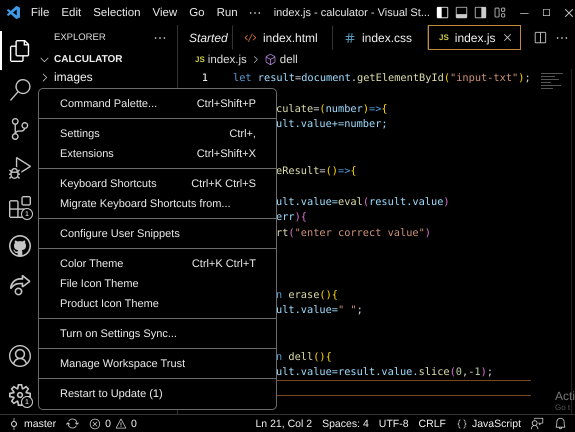 The width and height of the screenshot is (575, 432). What do you see at coordinates (432, 424) in the screenshot?
I see `line-ending: CRLF` at bounding box center [432, 424].